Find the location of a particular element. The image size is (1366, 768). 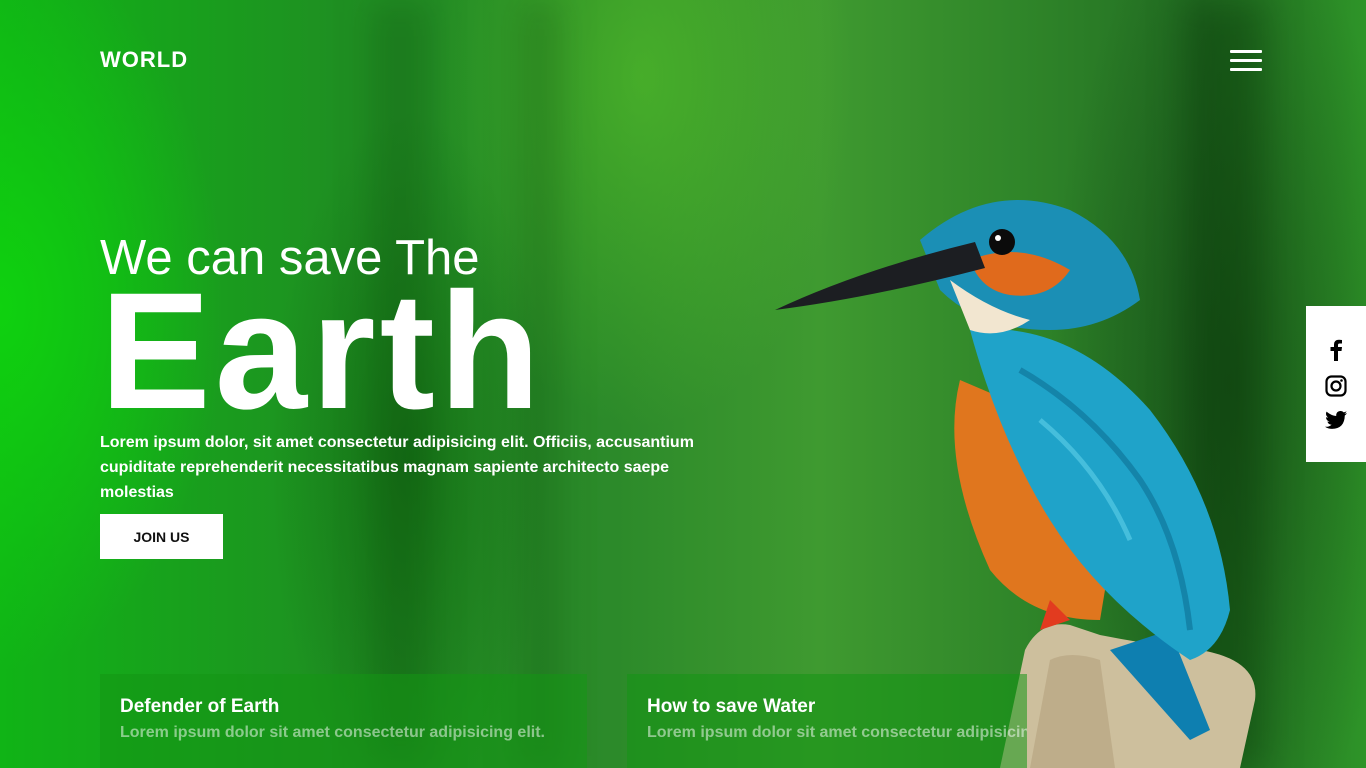

join-us-button: JOIN US is located at coordinates (161, 536).